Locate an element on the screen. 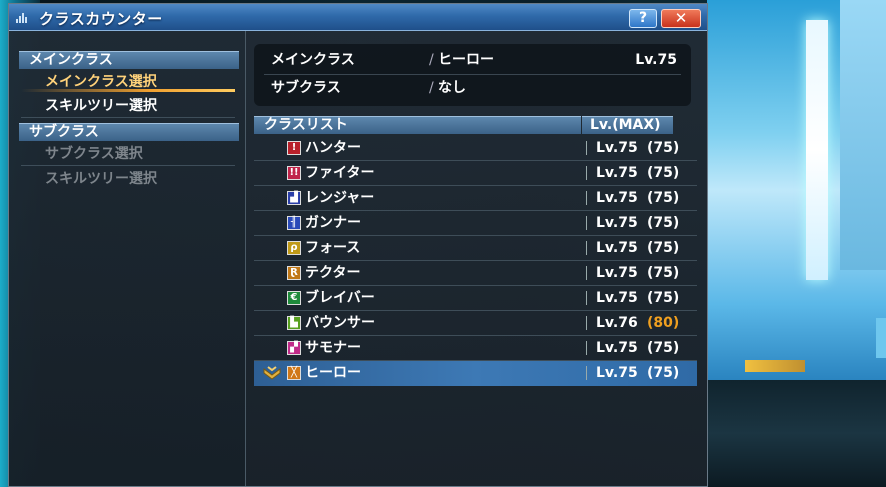 This screenshot has width=886, height=487. current-class-summary: メインクラス / ヒーロー Lv.75 サブクラス / なし is located at coordinates (472, 75).